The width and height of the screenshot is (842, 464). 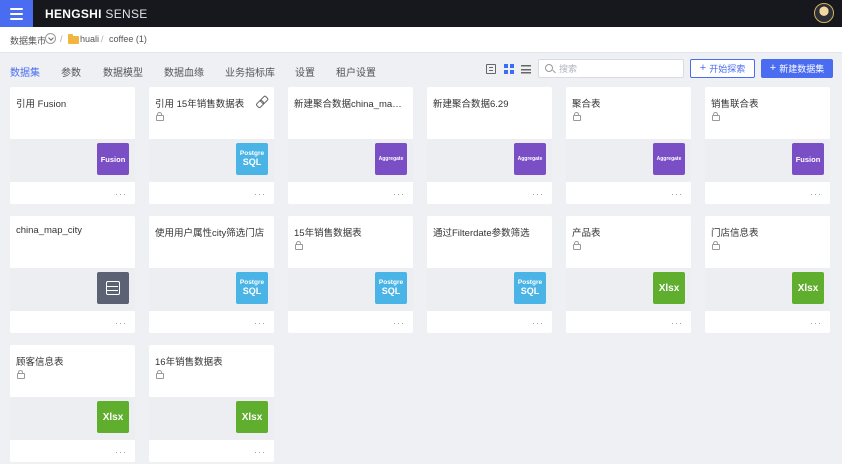 I want to click on table-icon, so click(x=113, y=288).